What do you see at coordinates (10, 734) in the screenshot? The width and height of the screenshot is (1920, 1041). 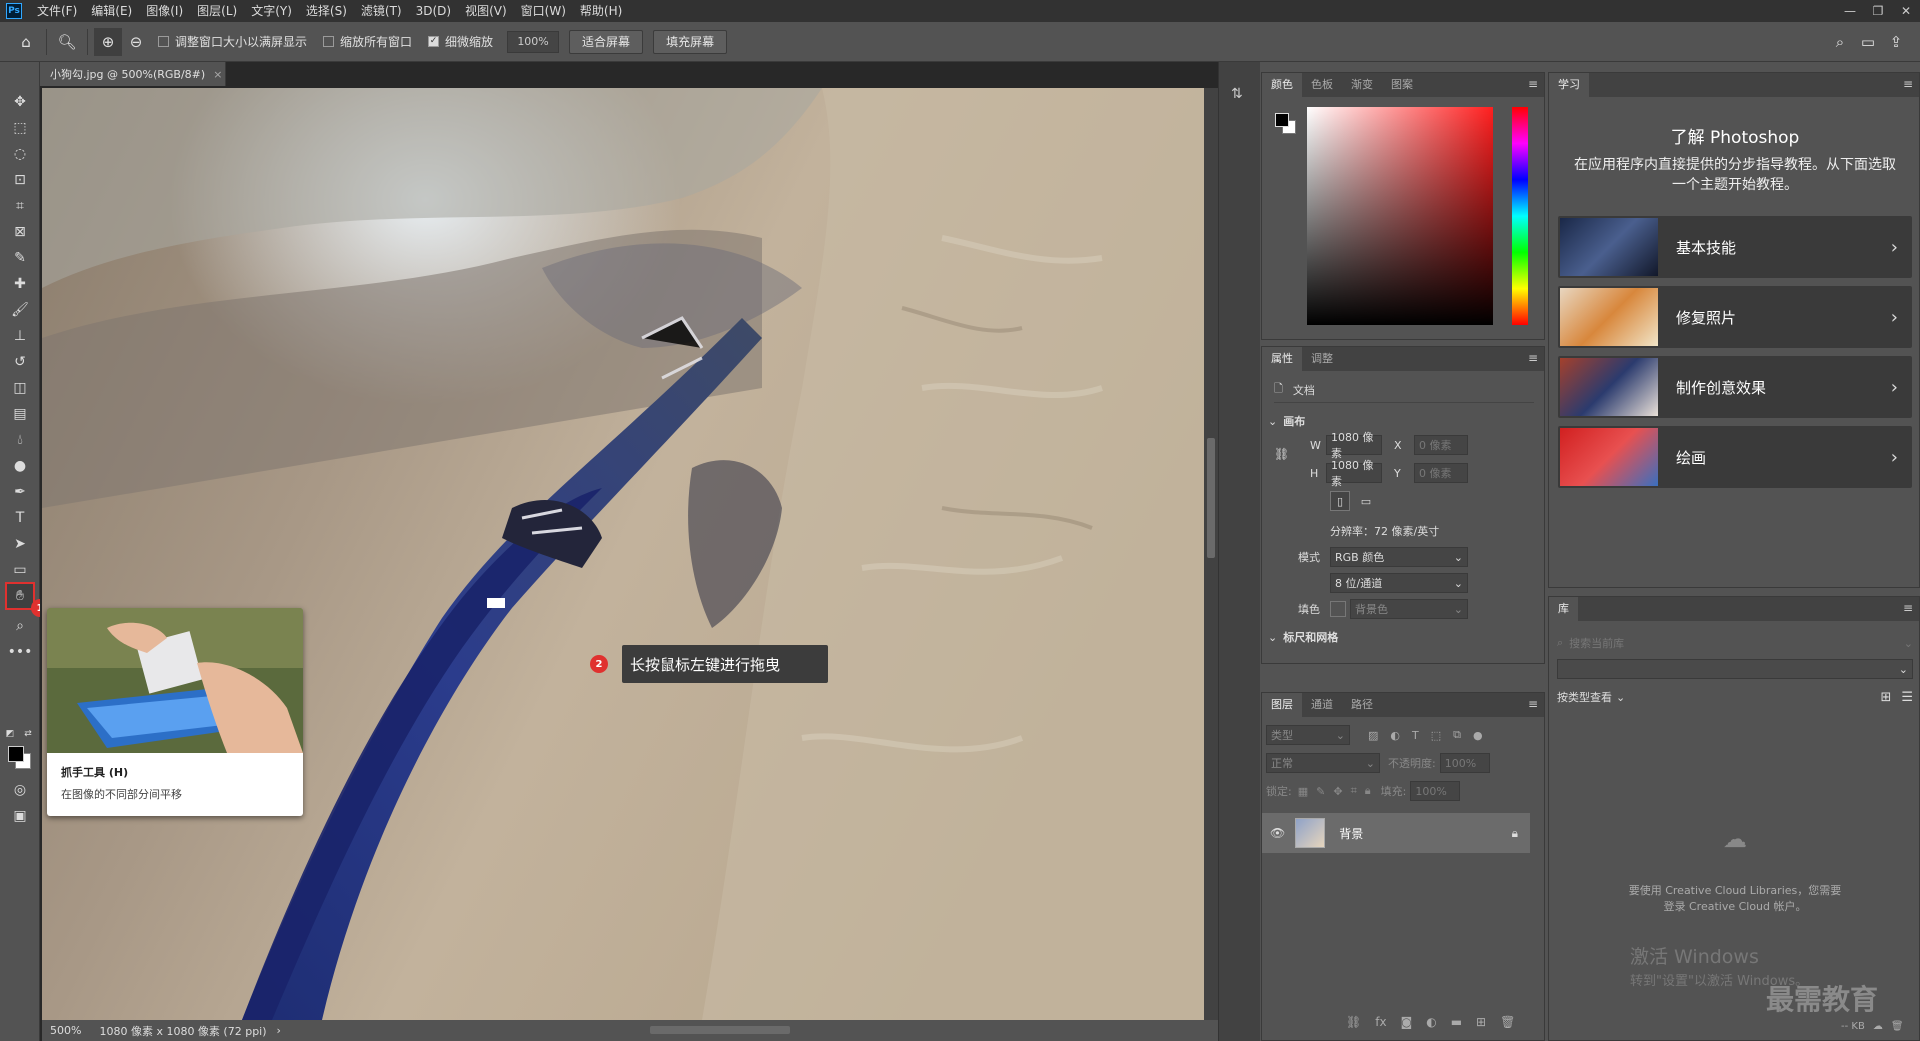 I see `default-colors-icon: ◩` at bounding box center [10, 734].